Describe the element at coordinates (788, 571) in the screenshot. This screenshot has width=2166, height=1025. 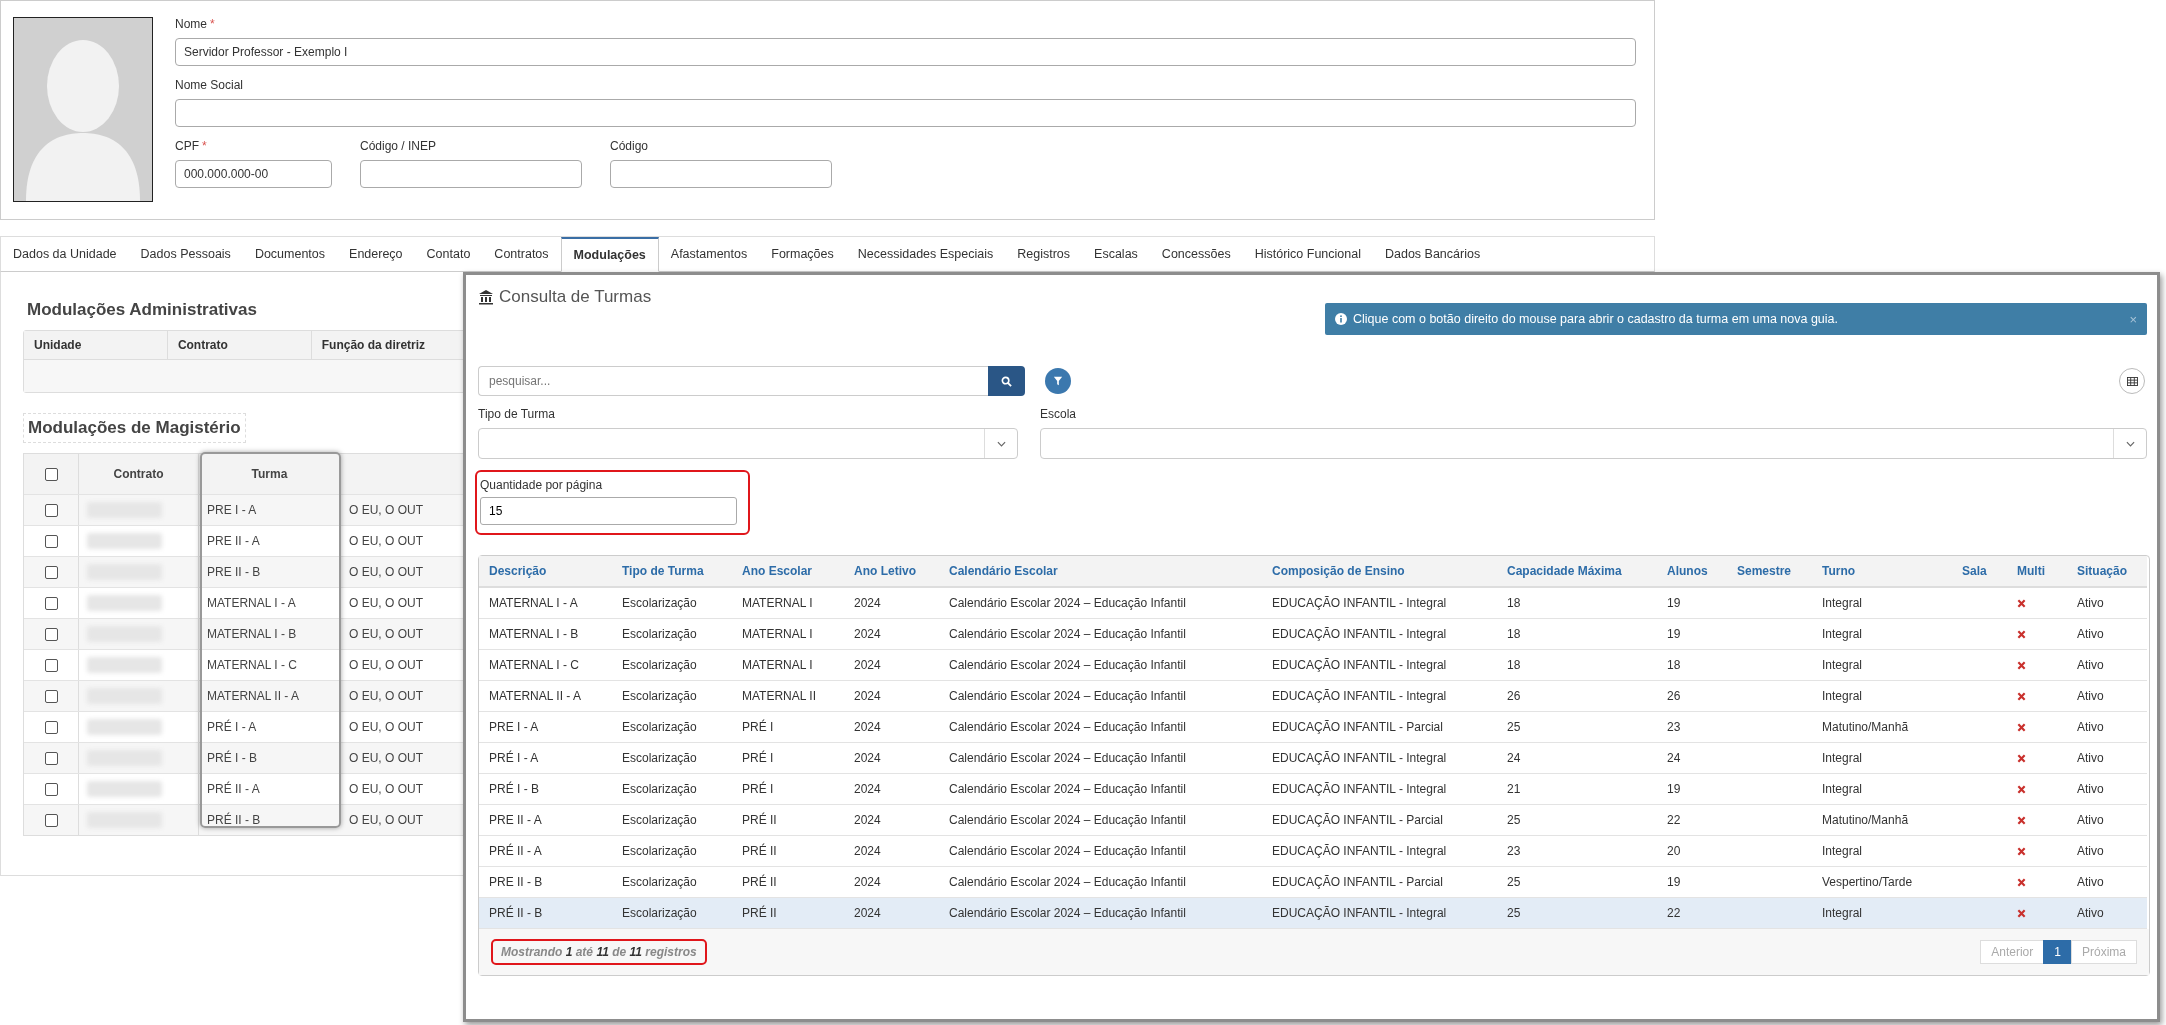
I see `column-header: Ano Escolar` at that location.